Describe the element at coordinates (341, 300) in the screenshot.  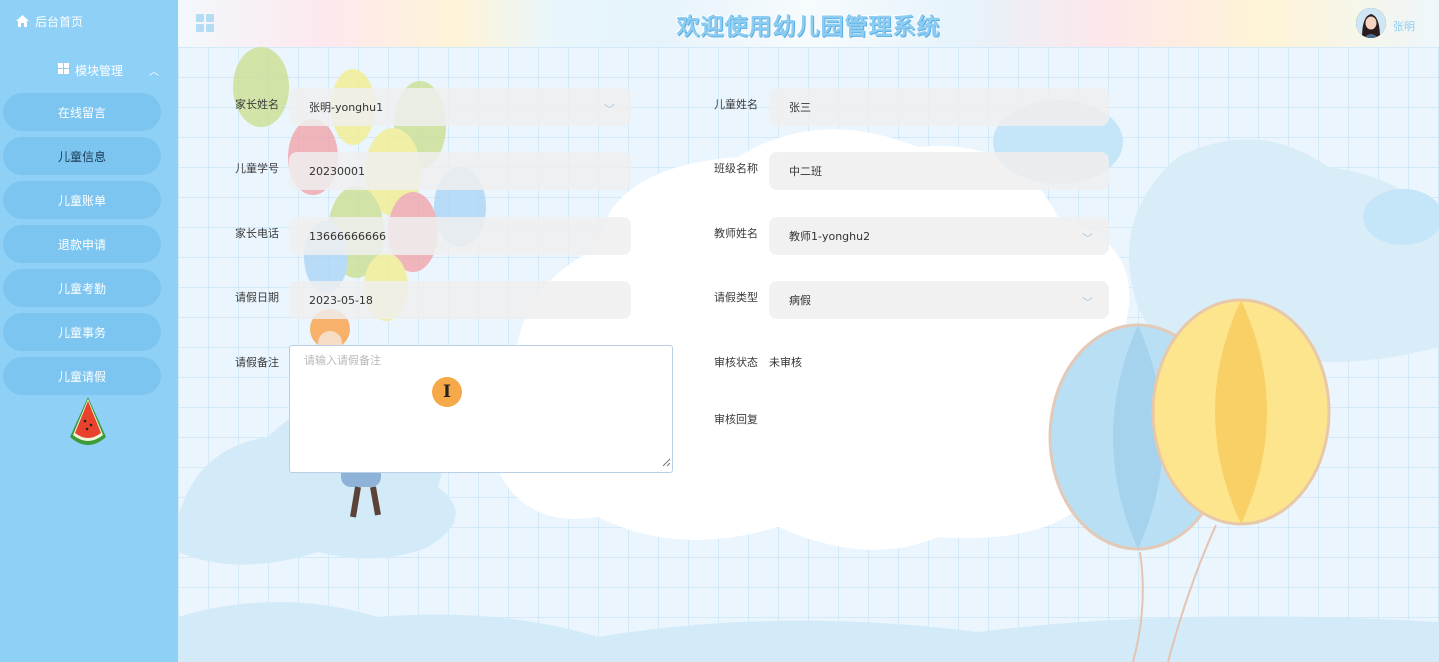
I see `leave-date-value: 2023-05-18` at that location.